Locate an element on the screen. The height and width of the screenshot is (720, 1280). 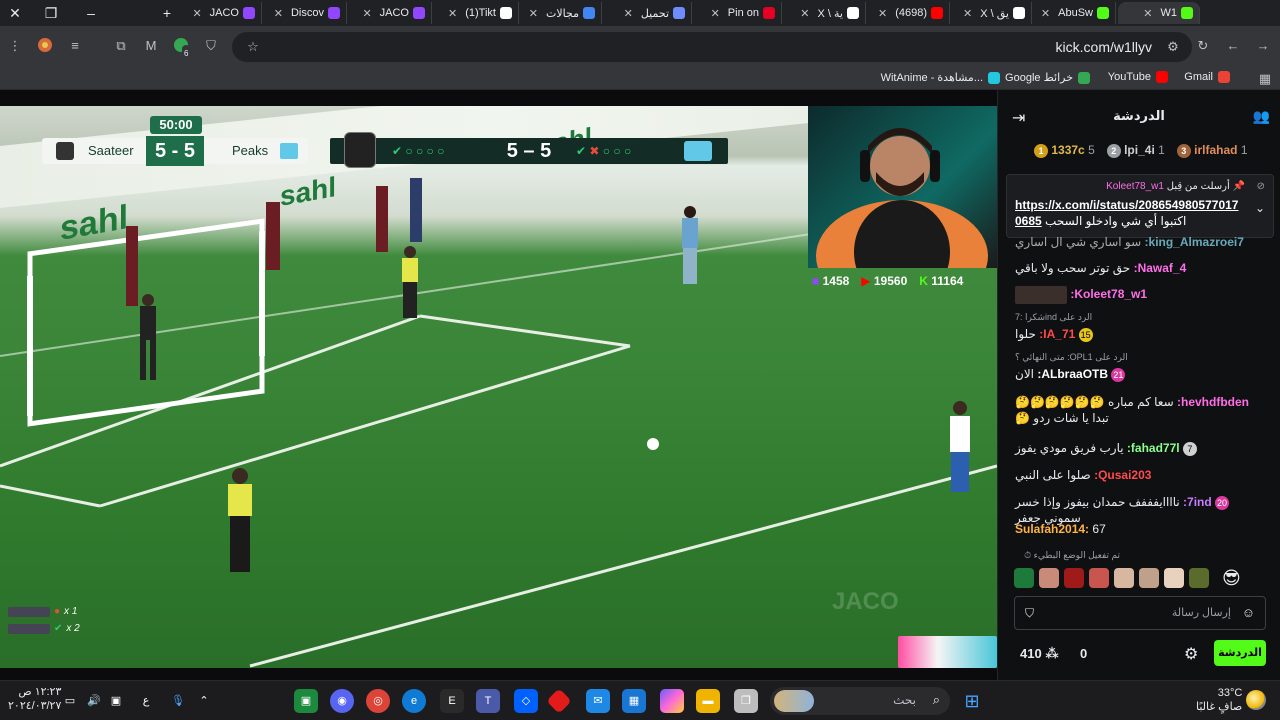
minimize-window-icon: – is located at coordinates (91, 13).